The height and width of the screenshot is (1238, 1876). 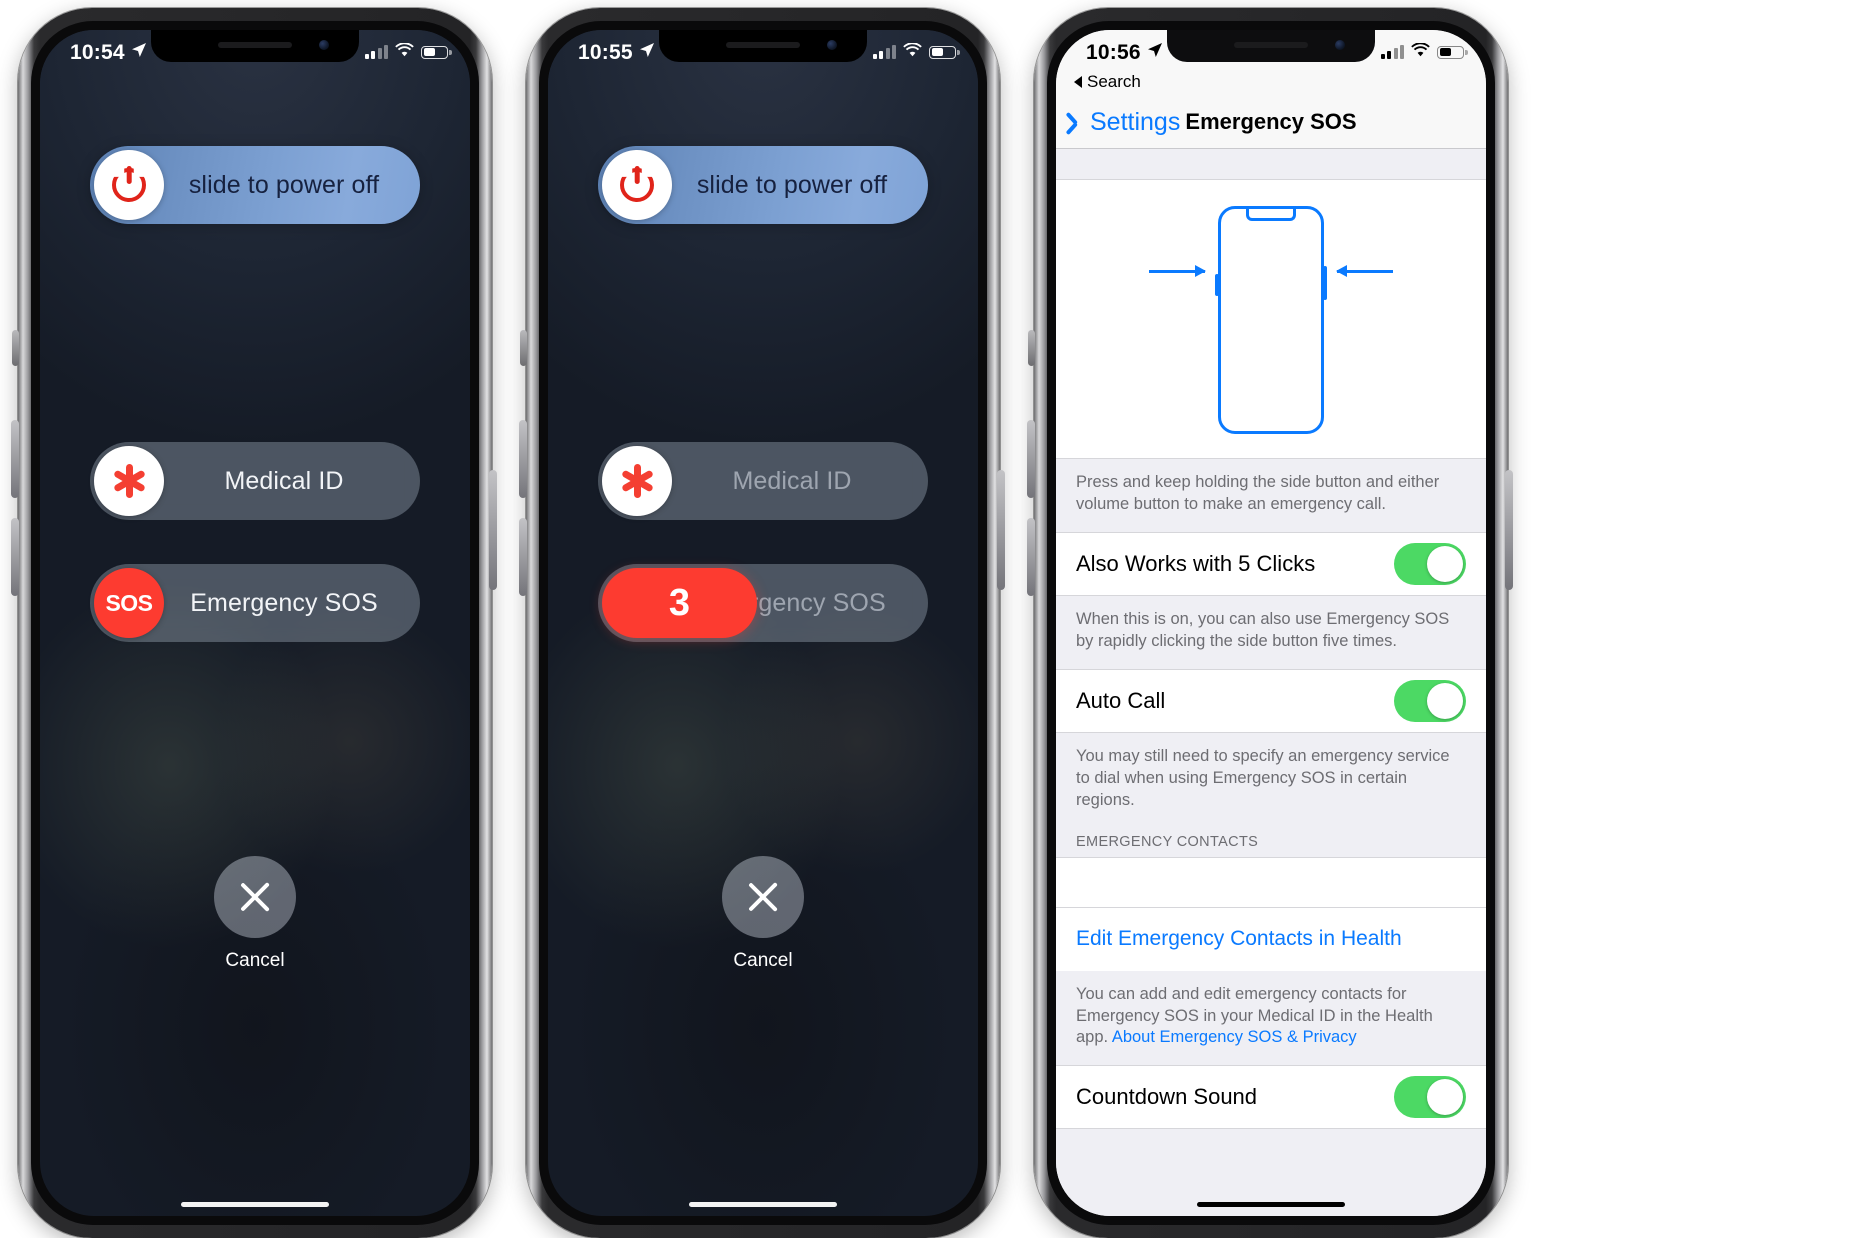 What do you see at coordinates (1234, 1037) in the screenshot?
I see `about-privacy-link: About Emergency SOS & Privacy` at bounding box center [1234, 1037].